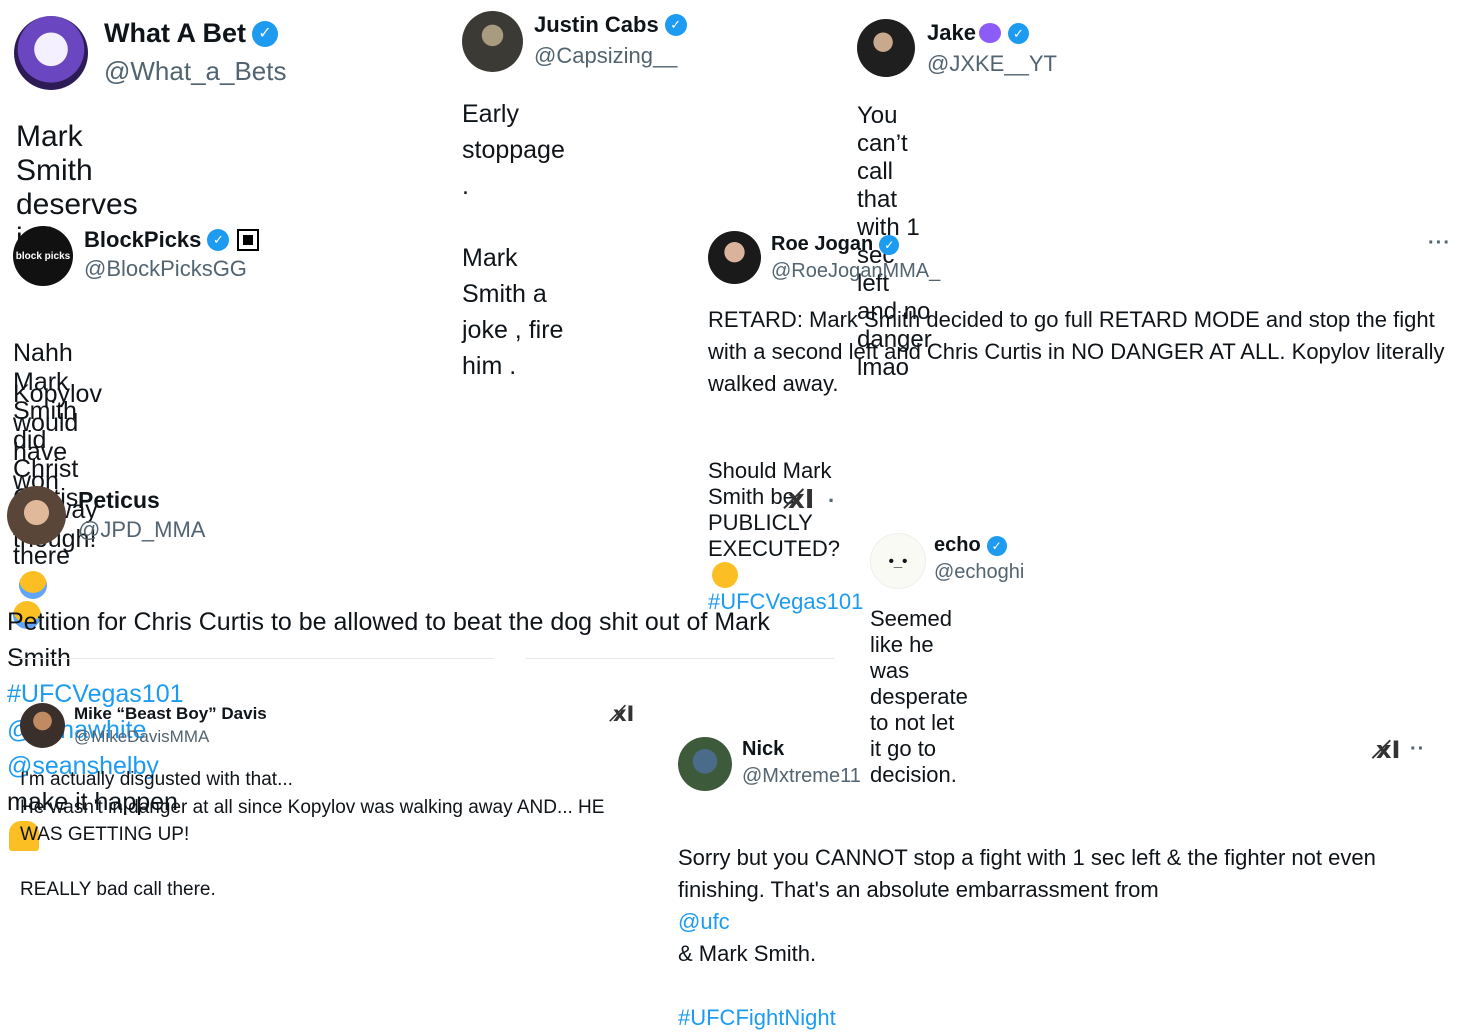 The width and height of the screenshot is (1460, 1034). What do you see at coordinates (801, 776) in the screenshot?
I see `handle: @Mxtreme11` at bounding box center [801, 776].